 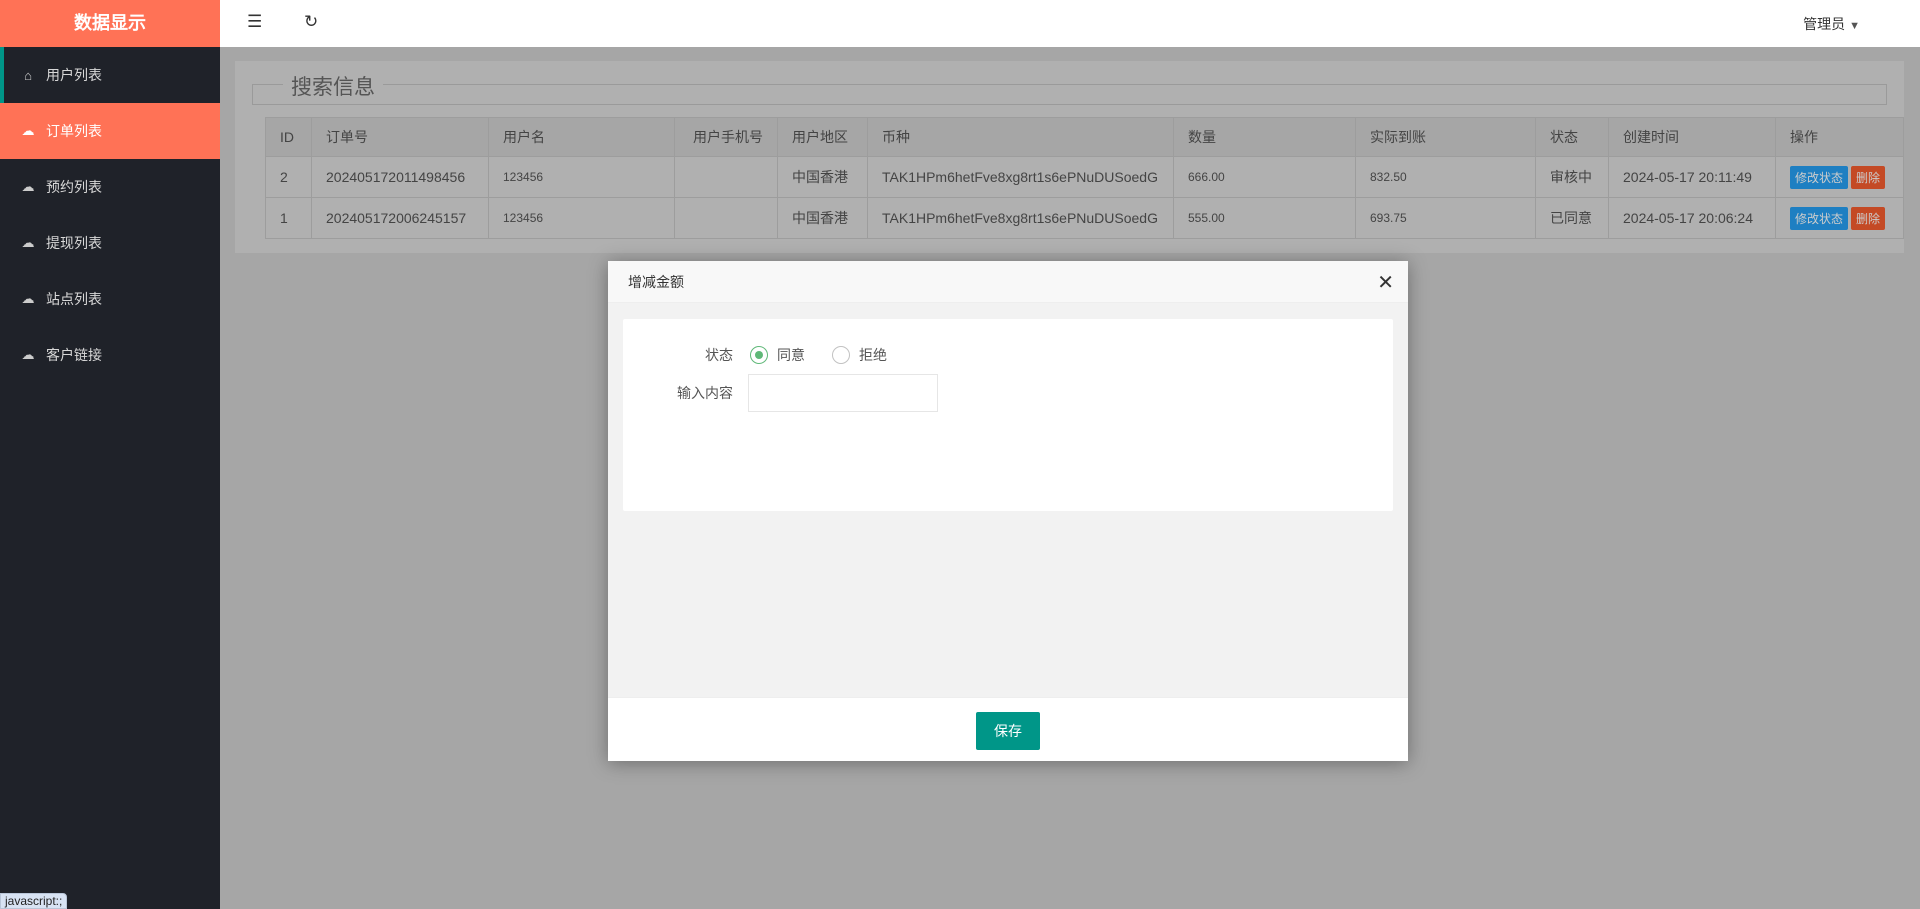 I want to click on col-header: 订单号, so click(x=400, y=137).